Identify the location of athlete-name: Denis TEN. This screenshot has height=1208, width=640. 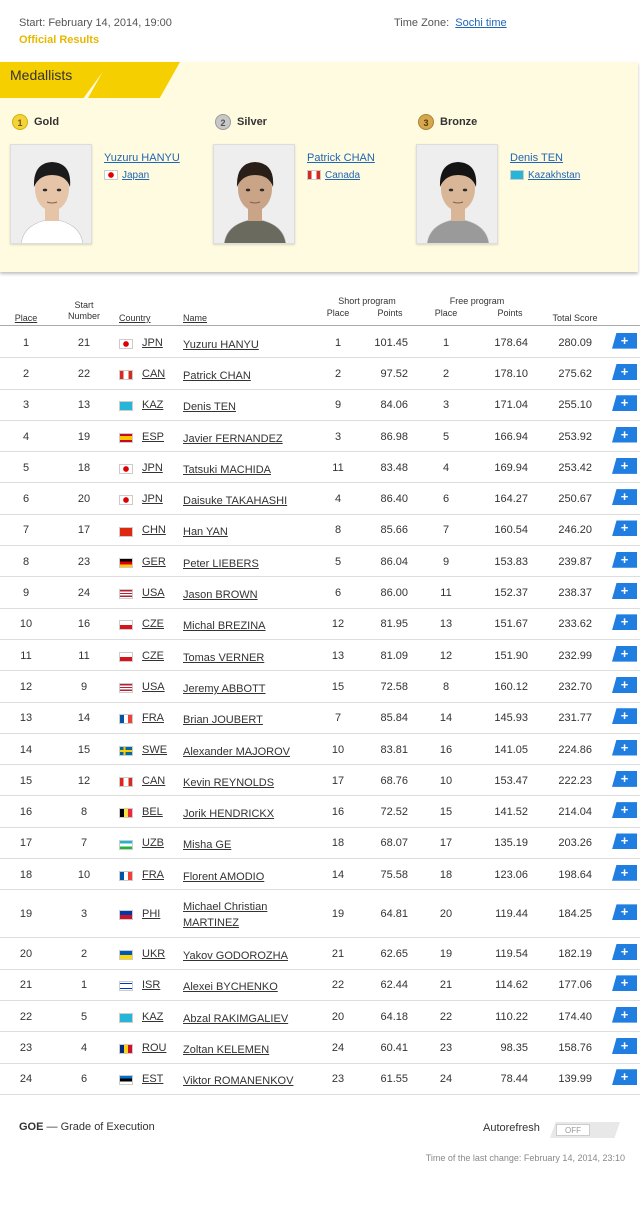
(243, 407).